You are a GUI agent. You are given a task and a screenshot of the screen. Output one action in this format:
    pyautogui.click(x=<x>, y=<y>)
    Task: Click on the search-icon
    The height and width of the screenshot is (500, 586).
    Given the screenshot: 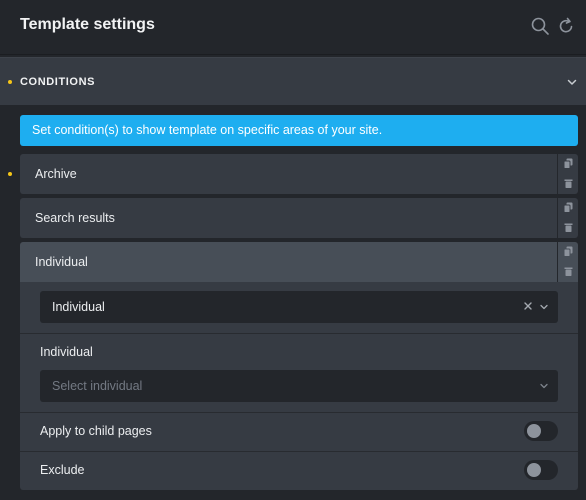 What is the action you would take?
    pyautogui.click(x=540, y=26)
    